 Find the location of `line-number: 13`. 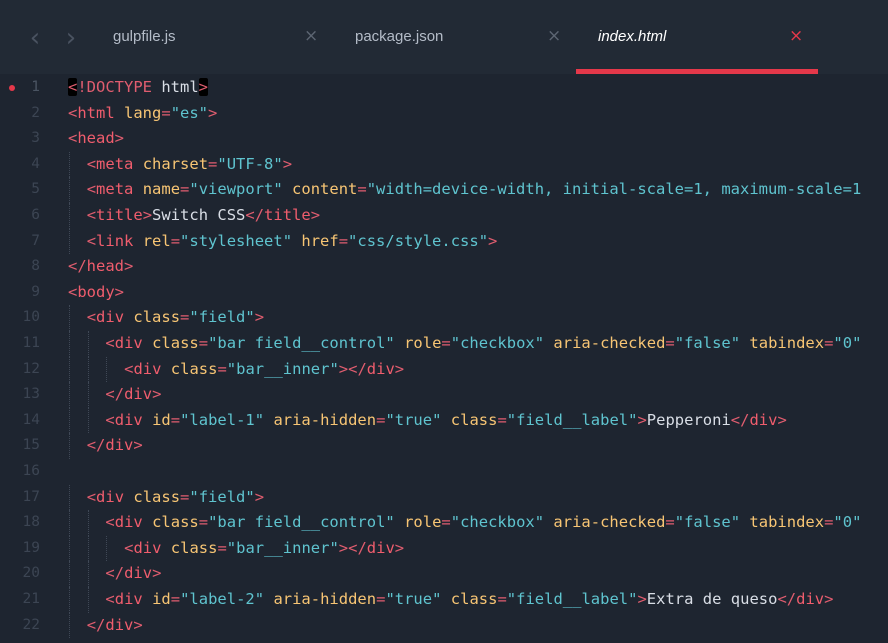

line-number: 13 is located at coordinates (31, 394).